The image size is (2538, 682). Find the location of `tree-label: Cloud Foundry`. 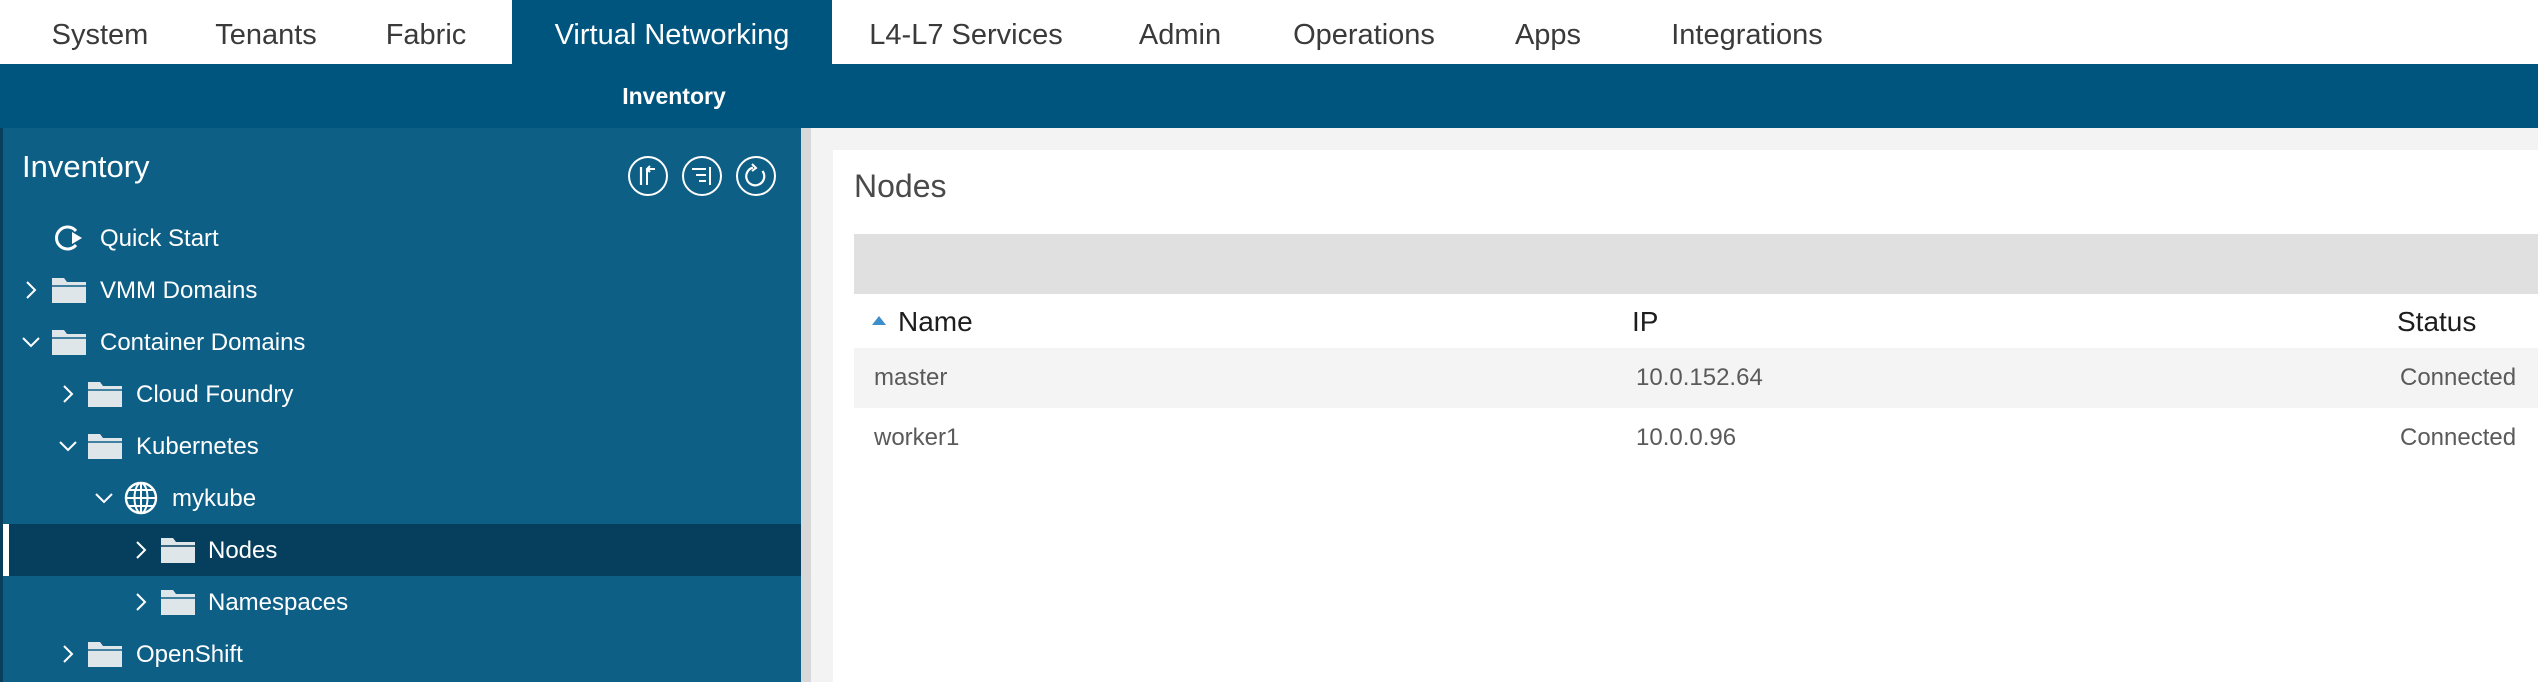

tree-label: Cloud Foundry is located at coordinates (215, 394).